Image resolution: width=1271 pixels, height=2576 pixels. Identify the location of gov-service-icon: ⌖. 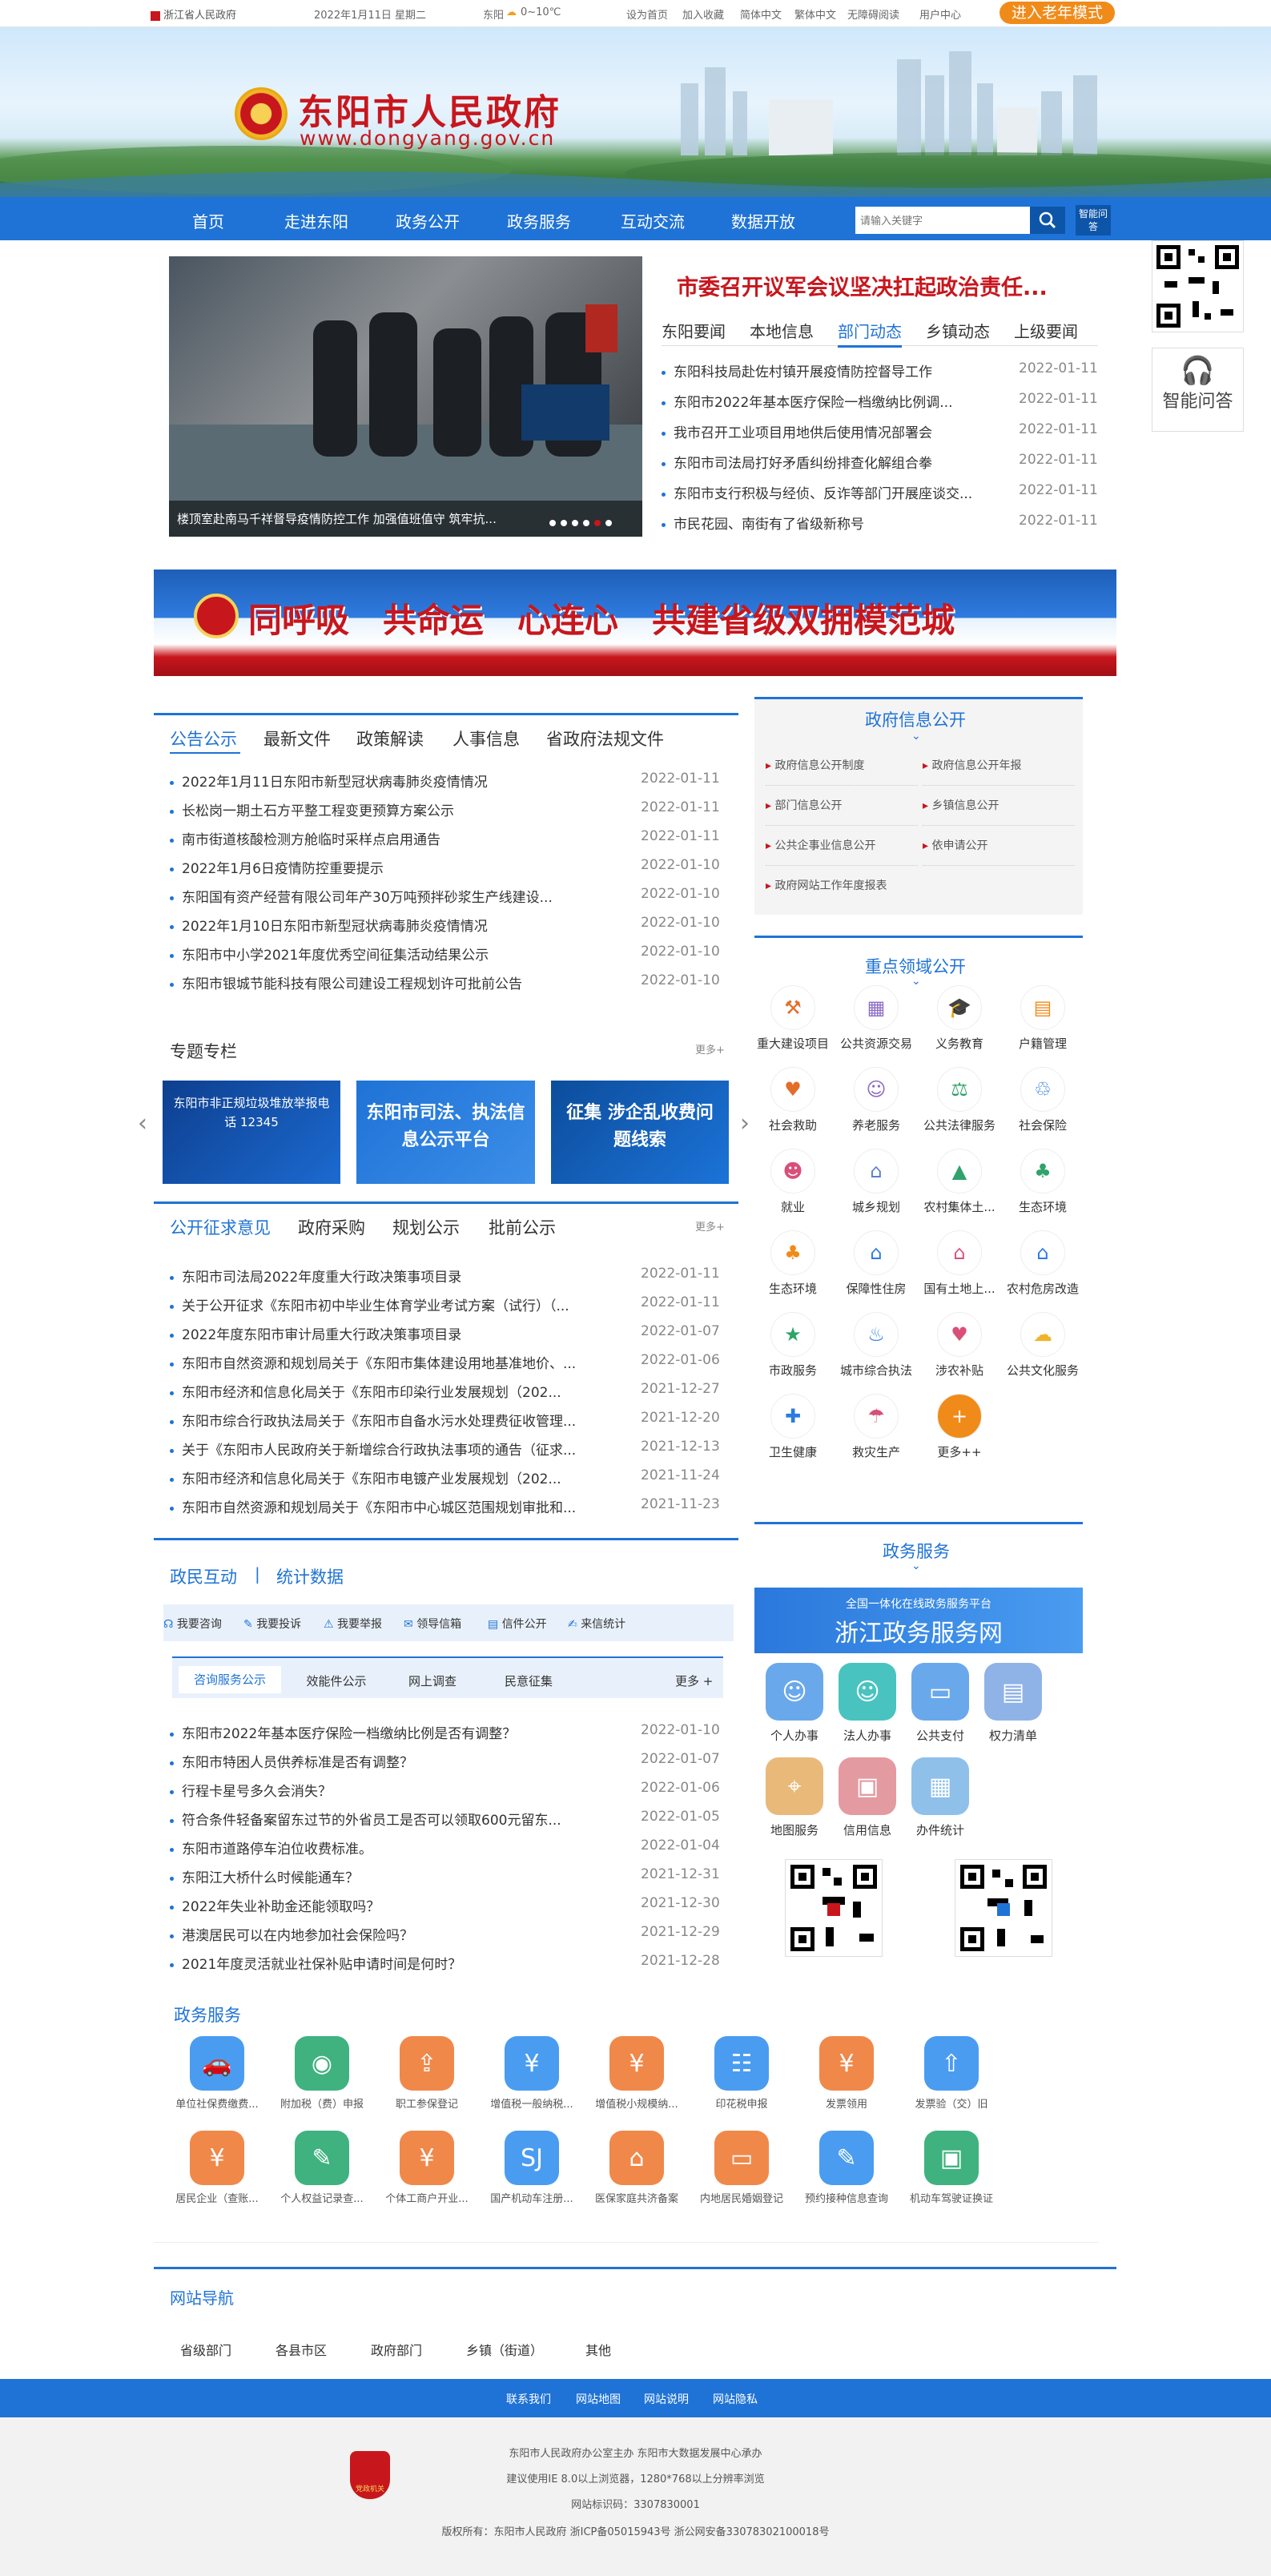
(794, 1786).